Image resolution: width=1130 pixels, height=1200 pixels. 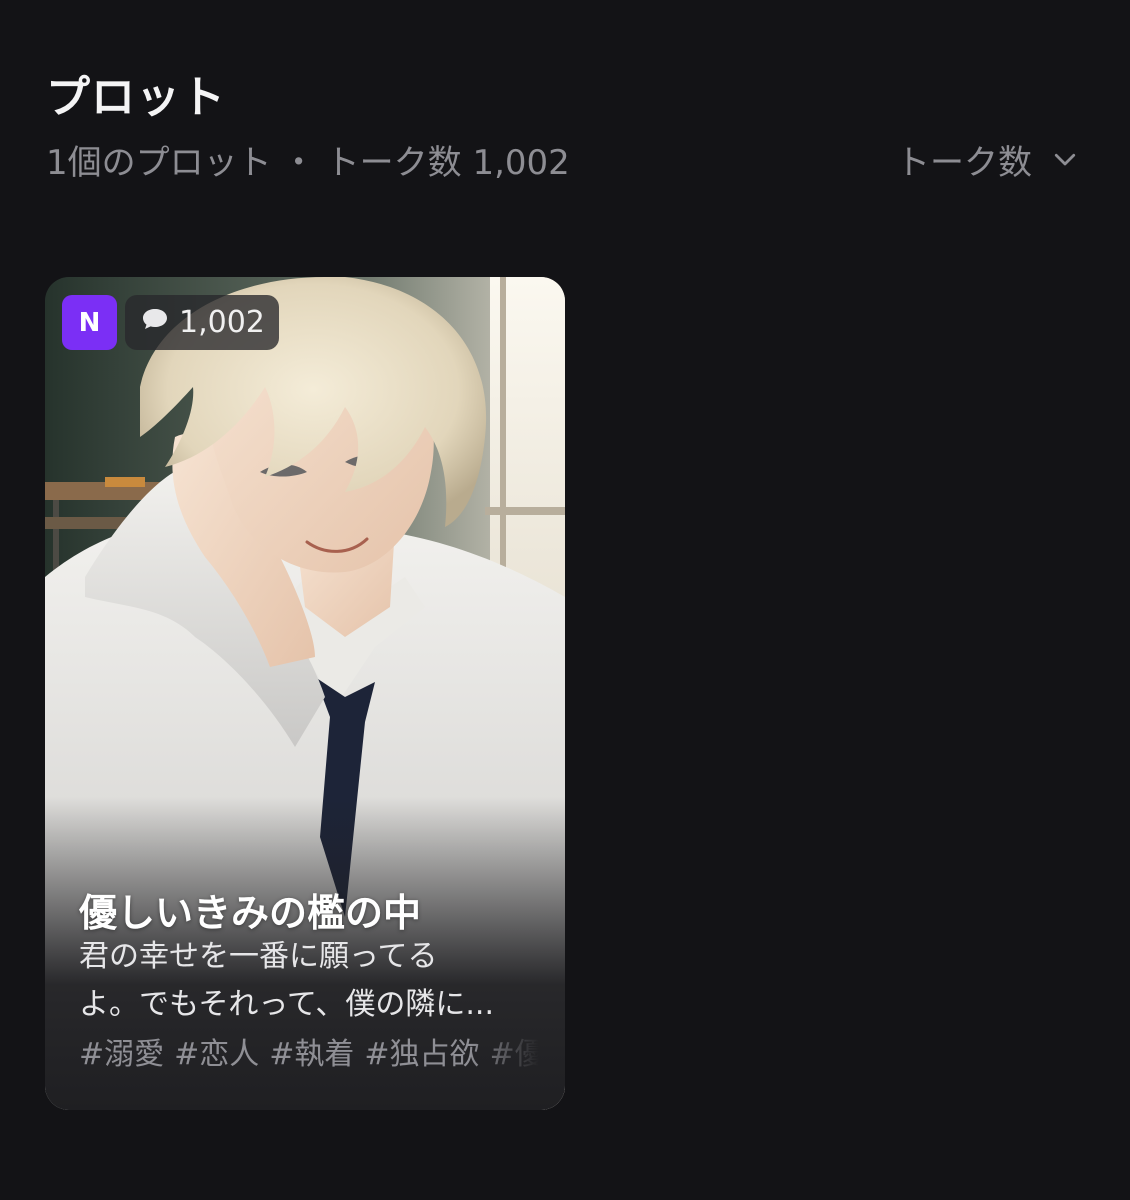 I want to click on chevron-down-icon, so click(x=1065, y=163).